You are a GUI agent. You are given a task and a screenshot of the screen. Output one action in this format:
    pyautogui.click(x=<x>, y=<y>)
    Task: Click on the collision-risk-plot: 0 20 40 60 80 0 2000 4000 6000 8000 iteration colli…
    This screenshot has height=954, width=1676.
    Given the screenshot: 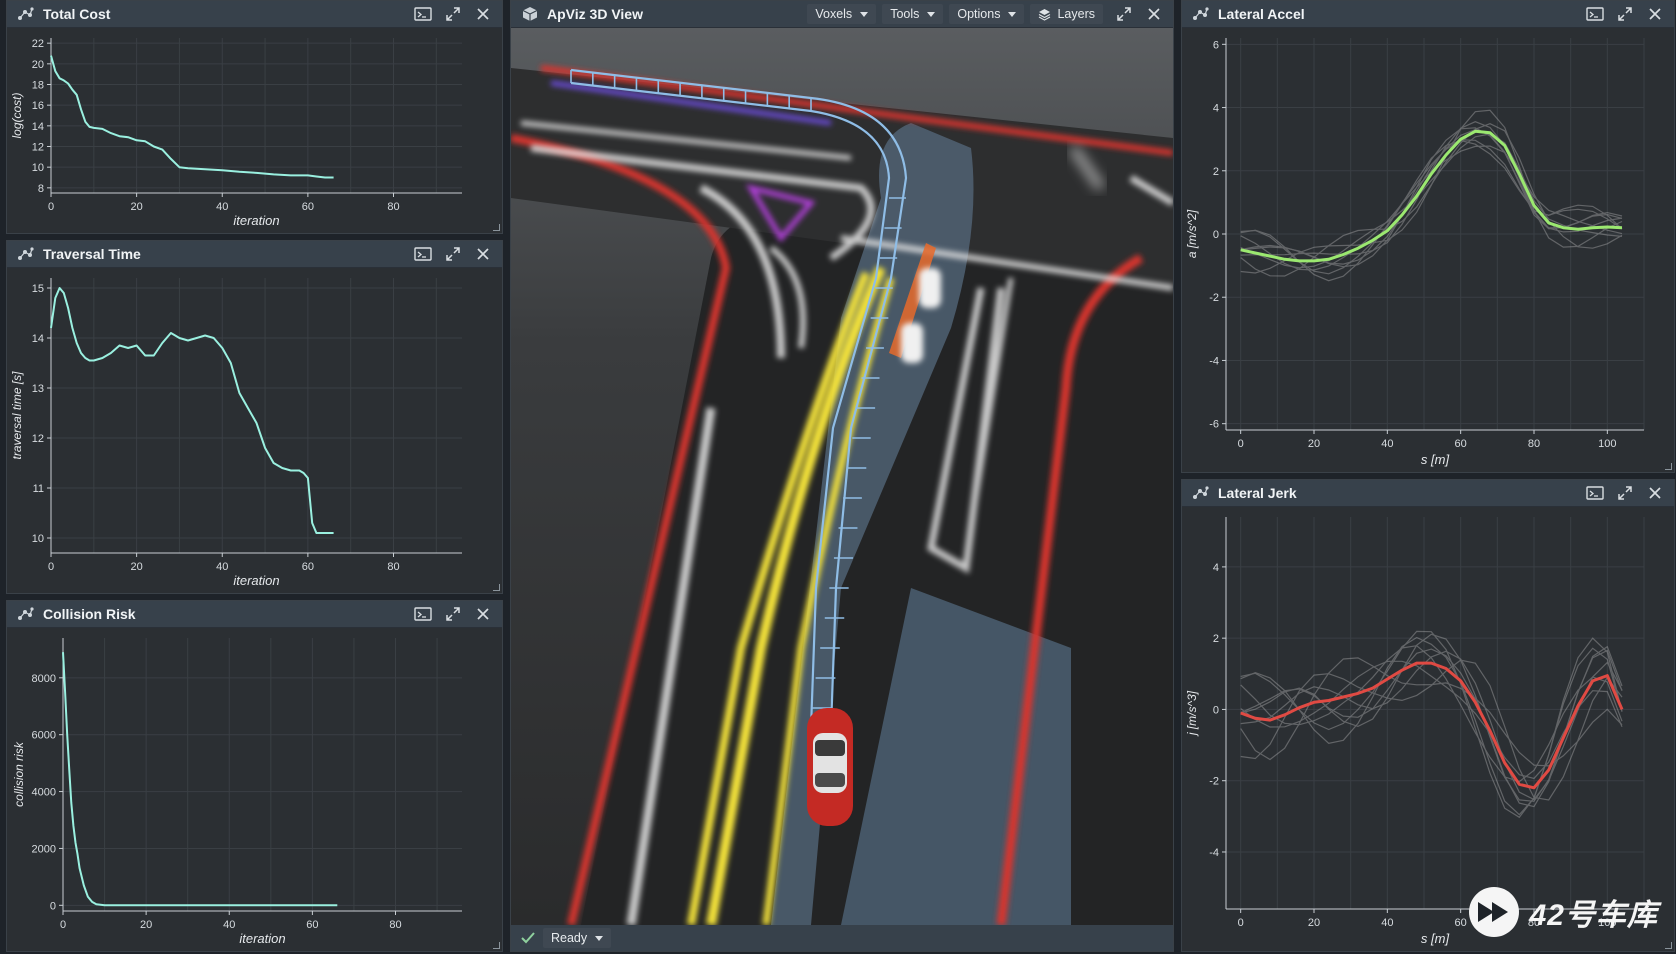 What is the action you would take?
    pyautogui.click(x=254, y=789)
    